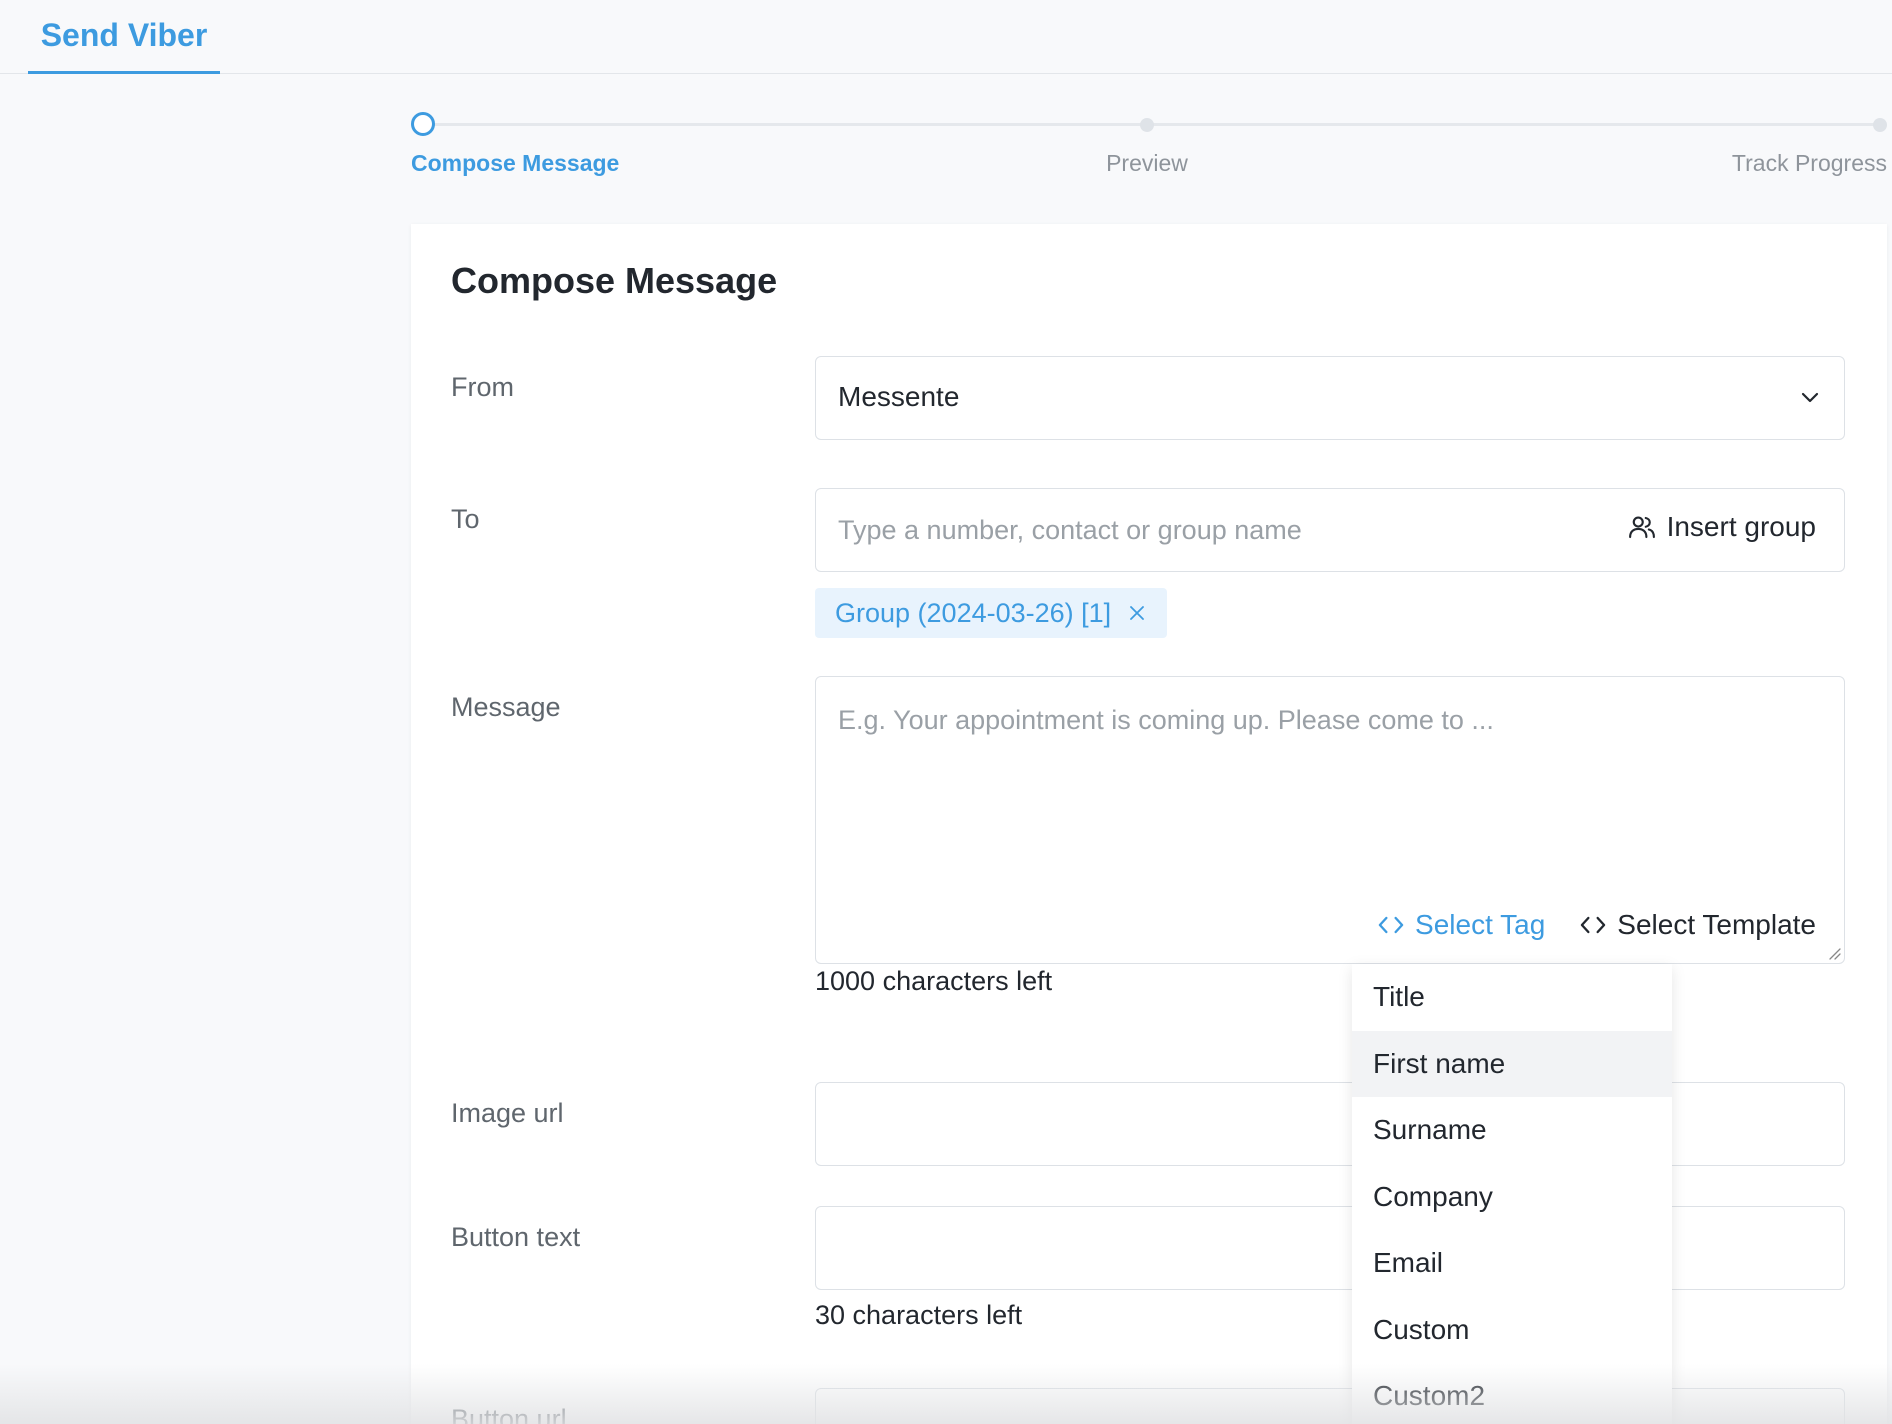  Describe the element at coordinates (124, 37) in the screenshot. I see `tab-send-viber: Send Viber` at that location.